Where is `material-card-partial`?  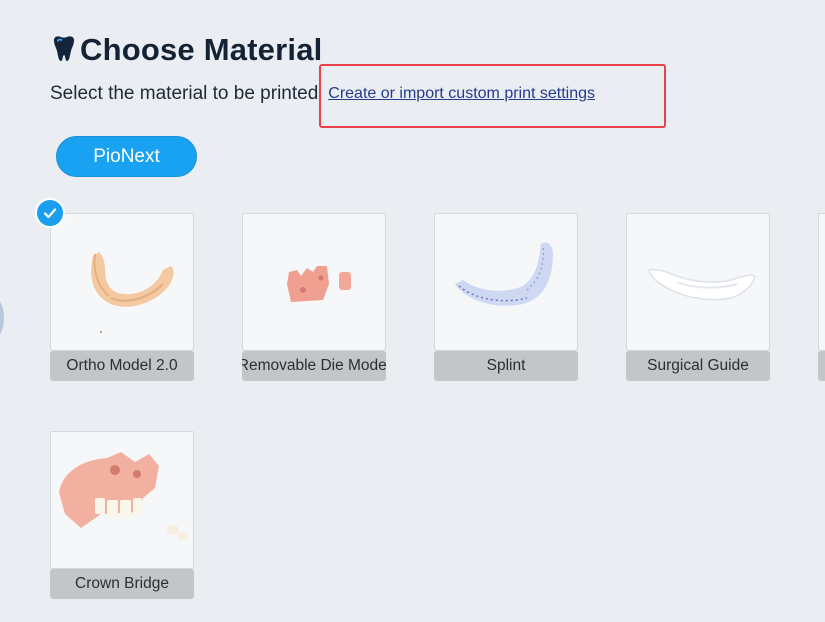 material-card-partial is located at coordinates (821, 298).